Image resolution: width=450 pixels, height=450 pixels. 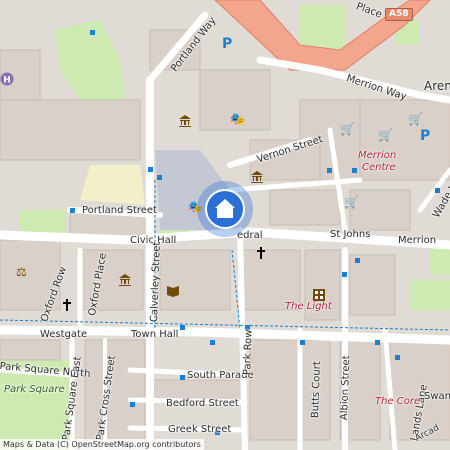 What do you see at coordinates (23, 272) in the screenshot?
I see `courthouse-icon: ⚖` at bounding box center [23, 272].